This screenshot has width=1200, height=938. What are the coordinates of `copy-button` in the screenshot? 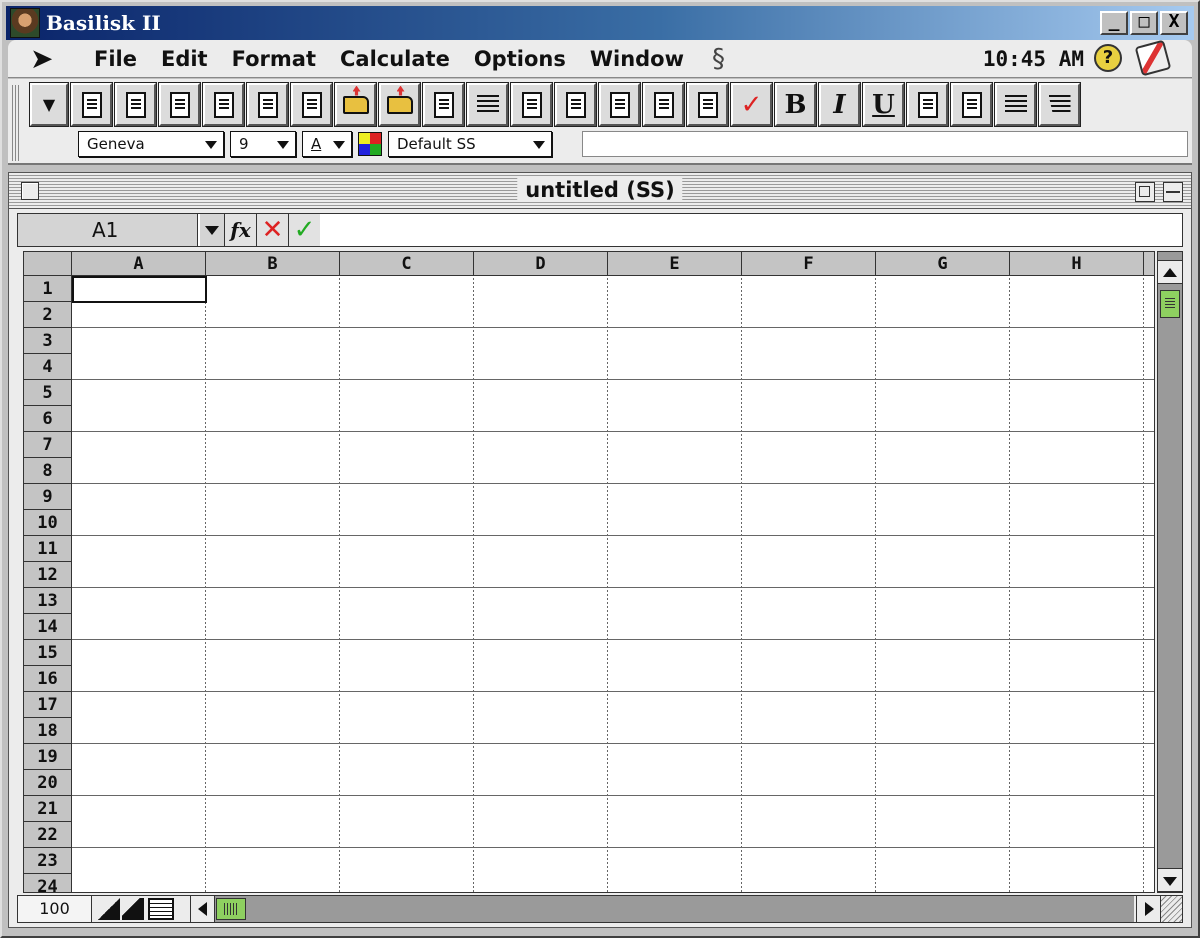 It's located at (663, 104).